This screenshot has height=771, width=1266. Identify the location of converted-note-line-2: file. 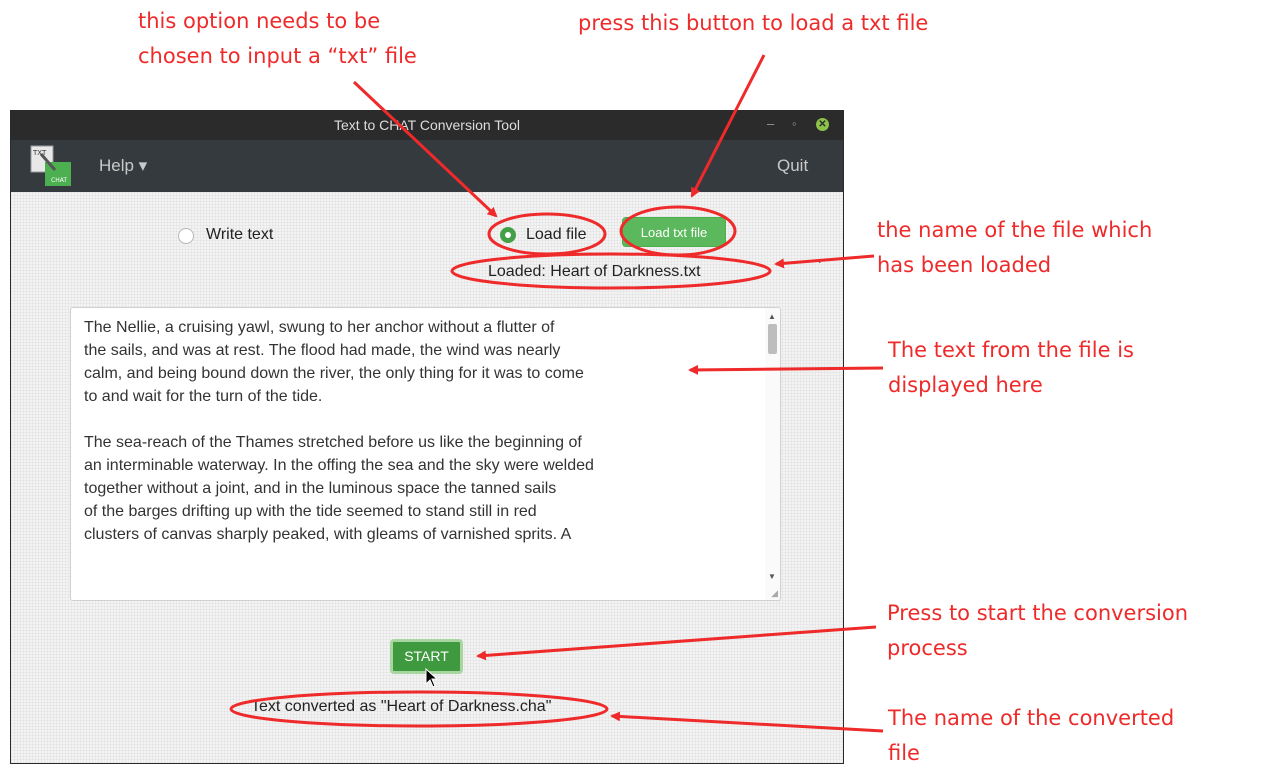
(904, 753).